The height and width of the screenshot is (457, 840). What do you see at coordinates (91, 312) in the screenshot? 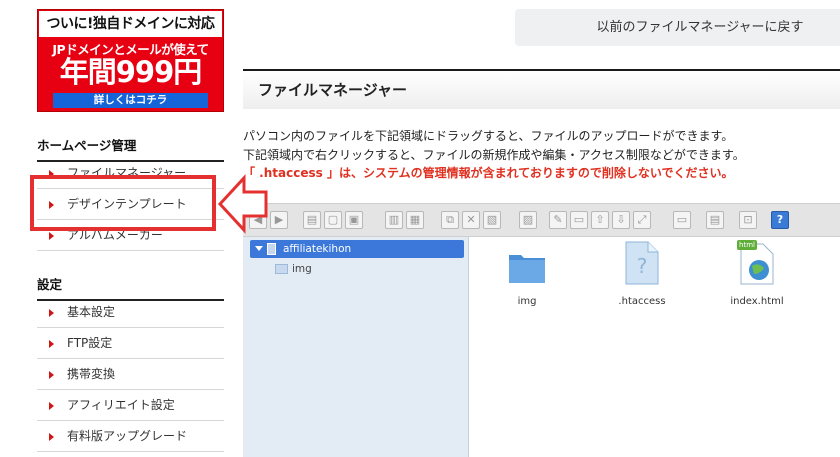
I see `sidebar-item-label: 基本設定` at bounding box center [91, 312].